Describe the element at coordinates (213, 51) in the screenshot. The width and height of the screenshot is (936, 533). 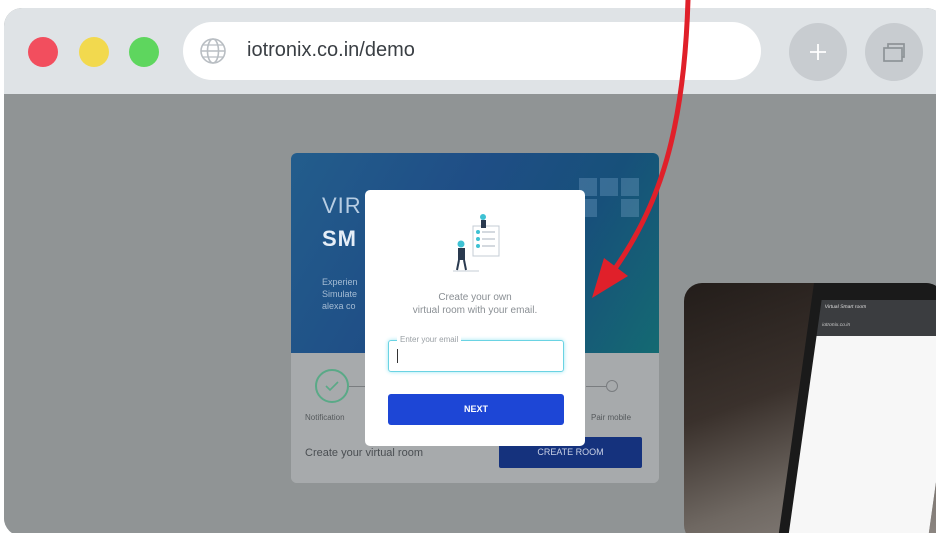
I see `globe-icon` at that location.